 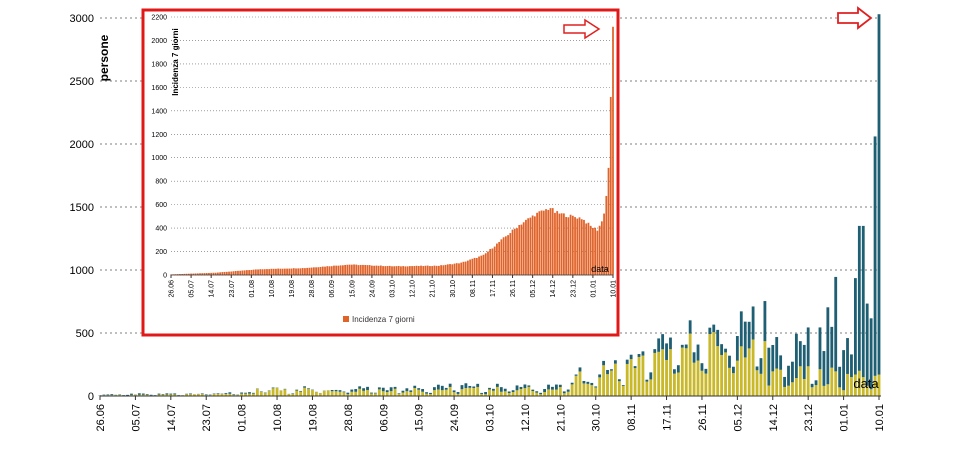 What do you see at coordinates (232, 289) in the screenshot?
I see `inset-x-tick-label: 23.07` at bounding box center [232, 289].